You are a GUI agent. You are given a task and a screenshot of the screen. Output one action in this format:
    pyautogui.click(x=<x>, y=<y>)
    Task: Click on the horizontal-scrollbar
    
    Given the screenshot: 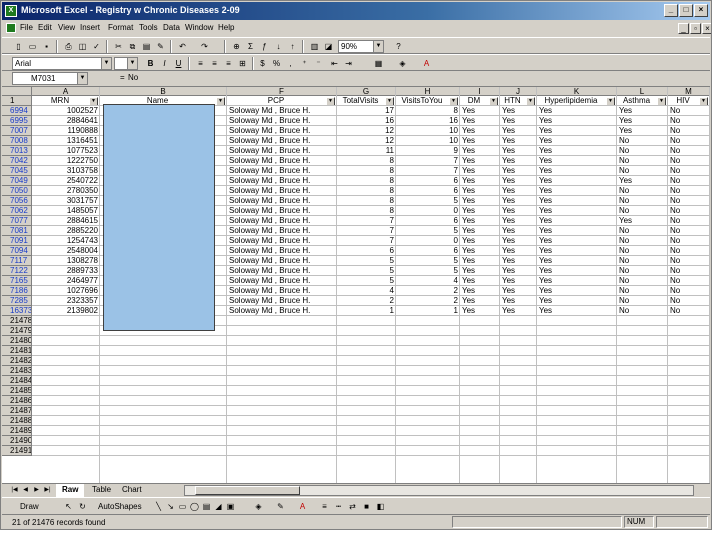 What is the action you would take?
    pyautogui.click(x=439, y=490)
    